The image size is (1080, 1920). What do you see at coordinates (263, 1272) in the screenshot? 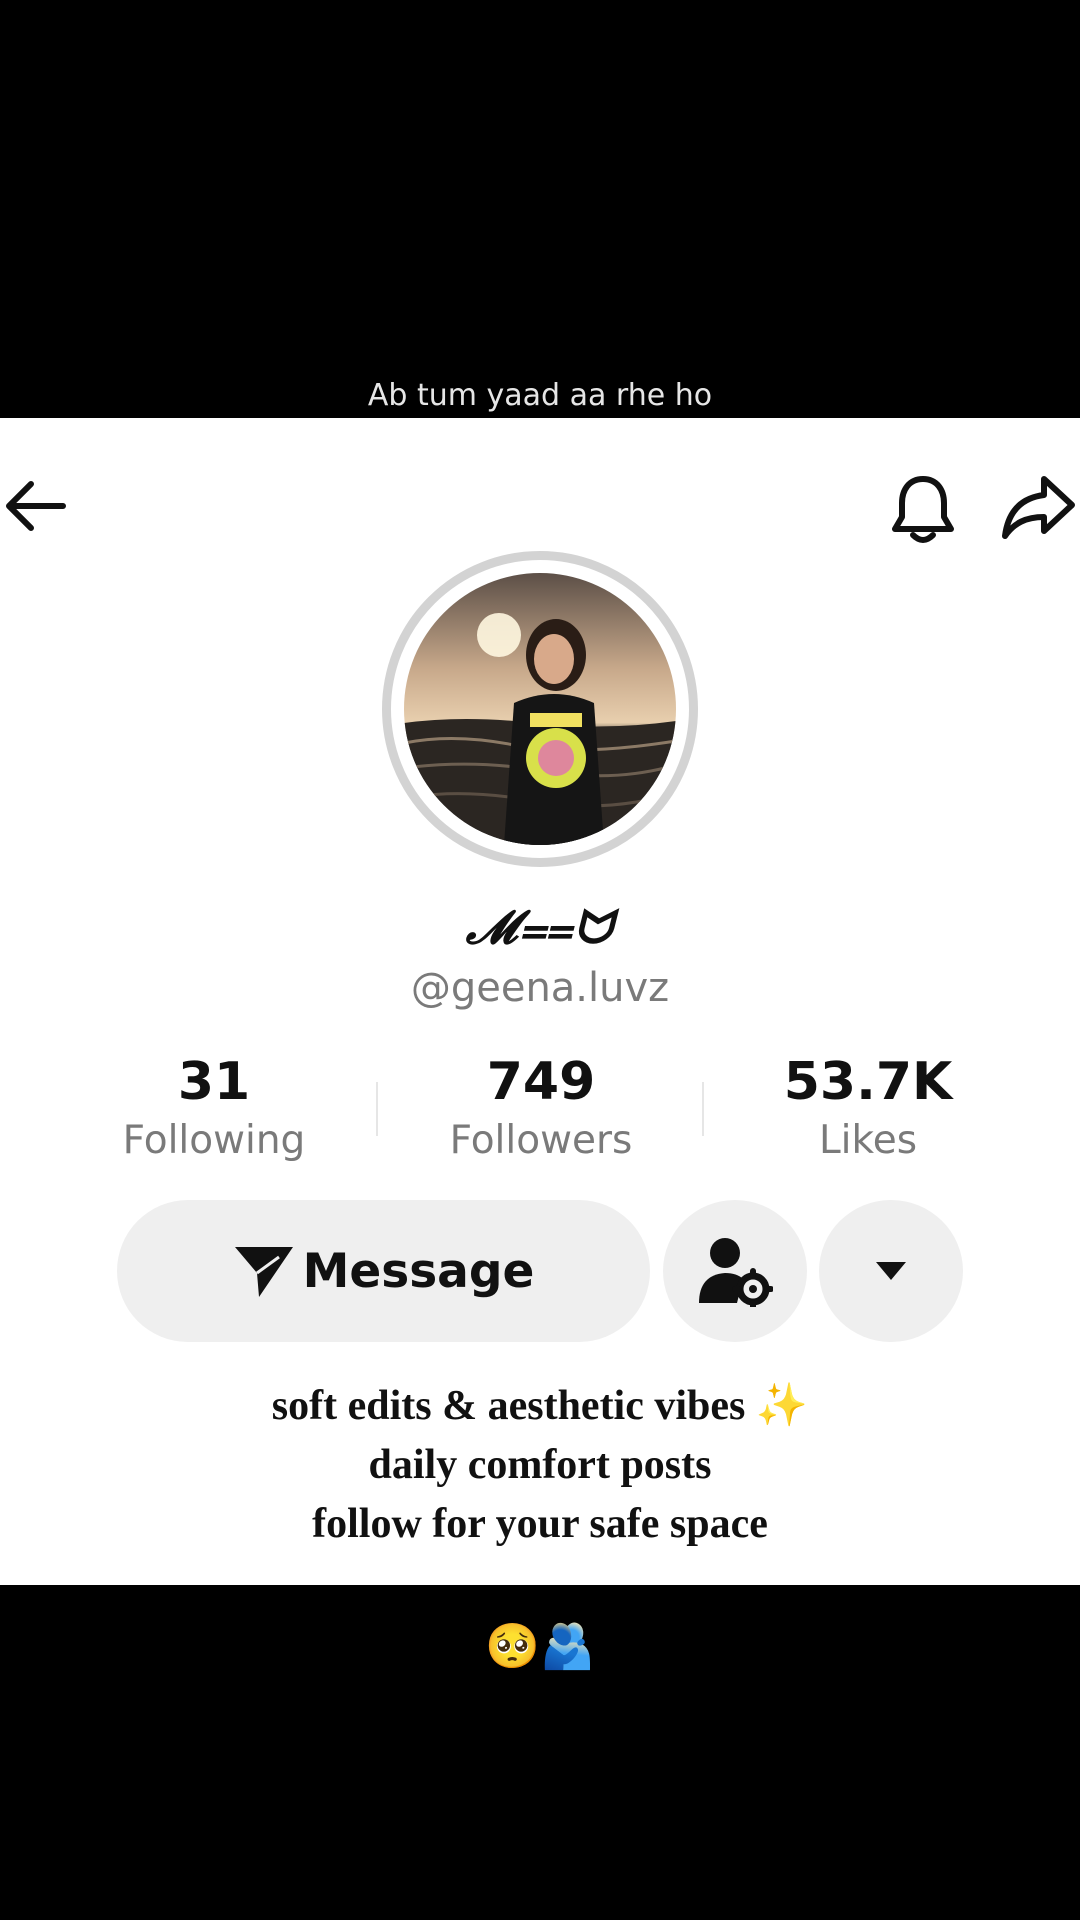
I see `paper-plane-icon` at bounding box center [263, 1272].